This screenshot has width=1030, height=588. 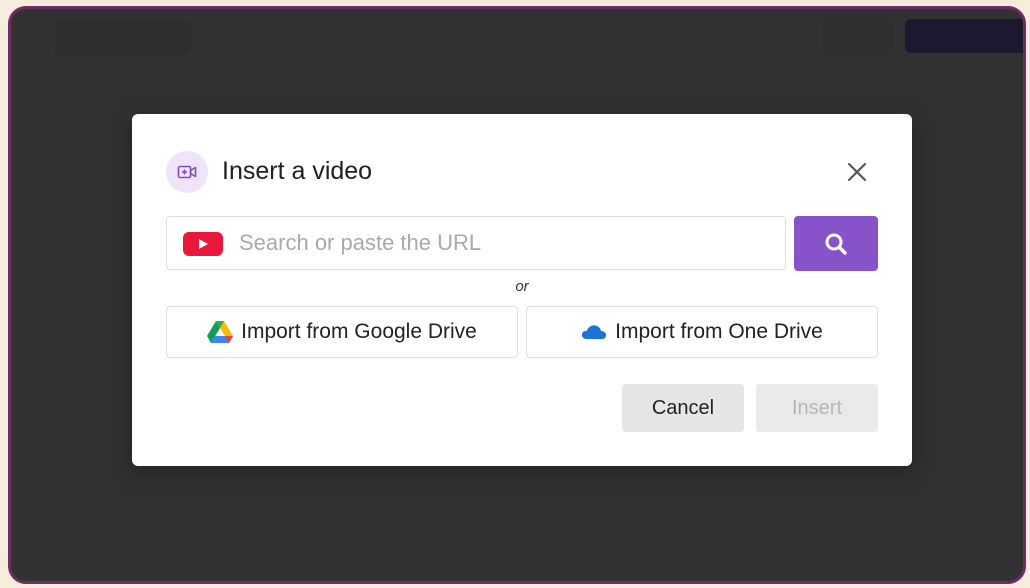 What do you see at coordinates (719, 331) in the screenshot?
I see `import-one-drive-label: Import from One Drive` at bounding box center [719, 331].